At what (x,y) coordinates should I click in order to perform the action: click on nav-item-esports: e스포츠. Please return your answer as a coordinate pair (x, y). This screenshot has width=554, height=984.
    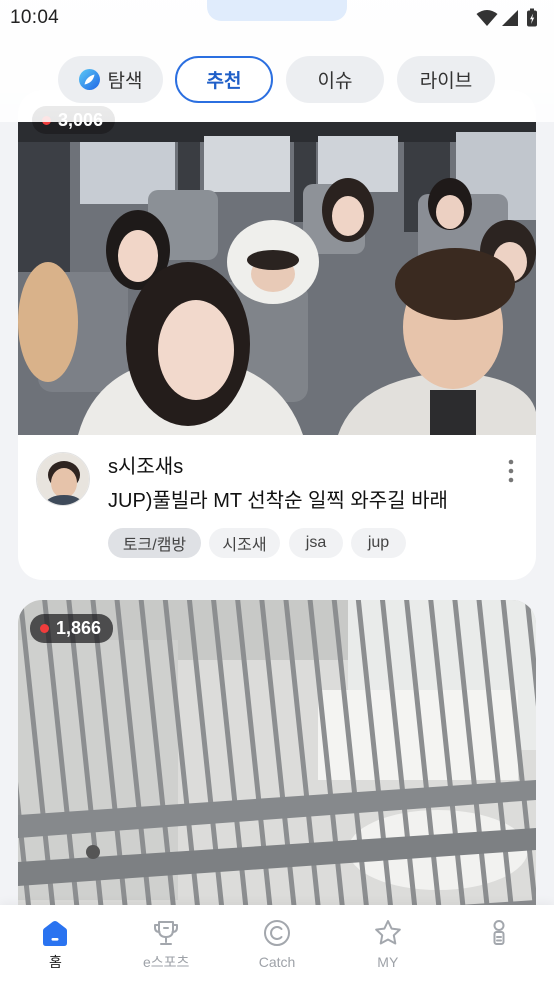
    Looking at the image, I should click on (166, 944).